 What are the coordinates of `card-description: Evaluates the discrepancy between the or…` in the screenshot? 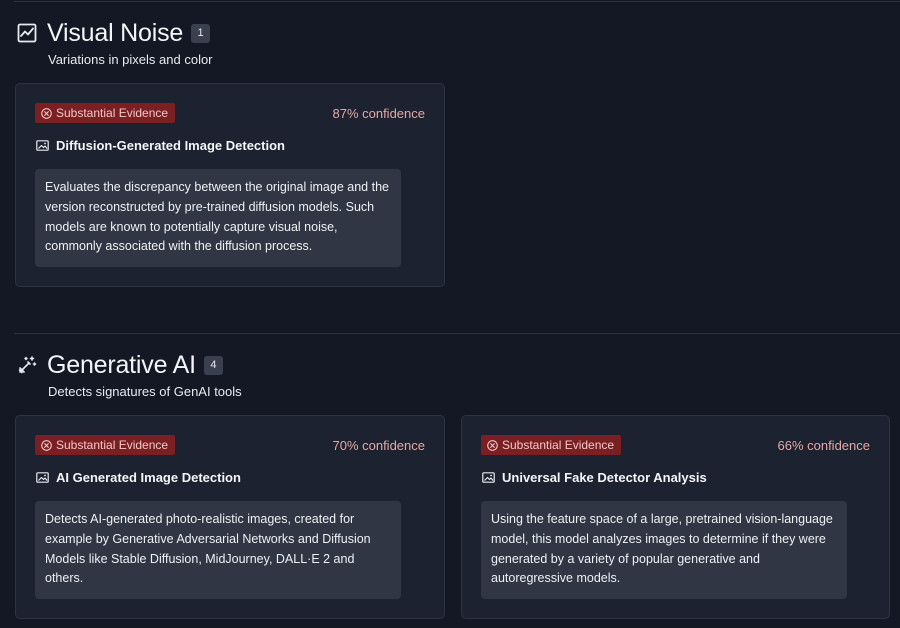 It's located at (218, 218).